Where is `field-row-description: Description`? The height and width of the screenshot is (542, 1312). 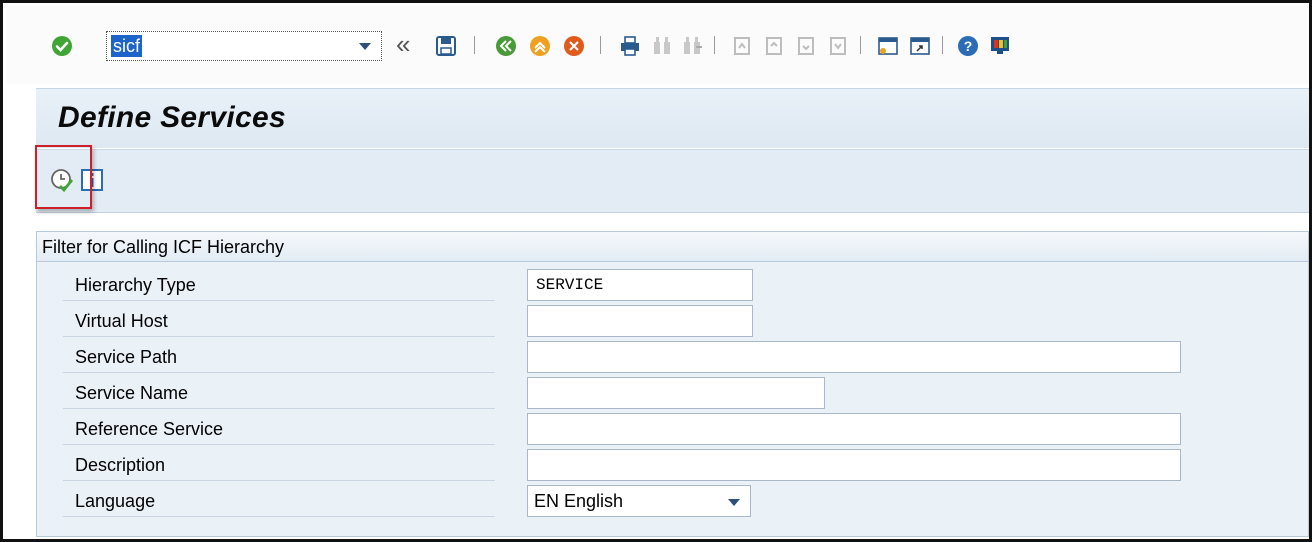
field-row-description: Description is located at coordinates (663, 464).